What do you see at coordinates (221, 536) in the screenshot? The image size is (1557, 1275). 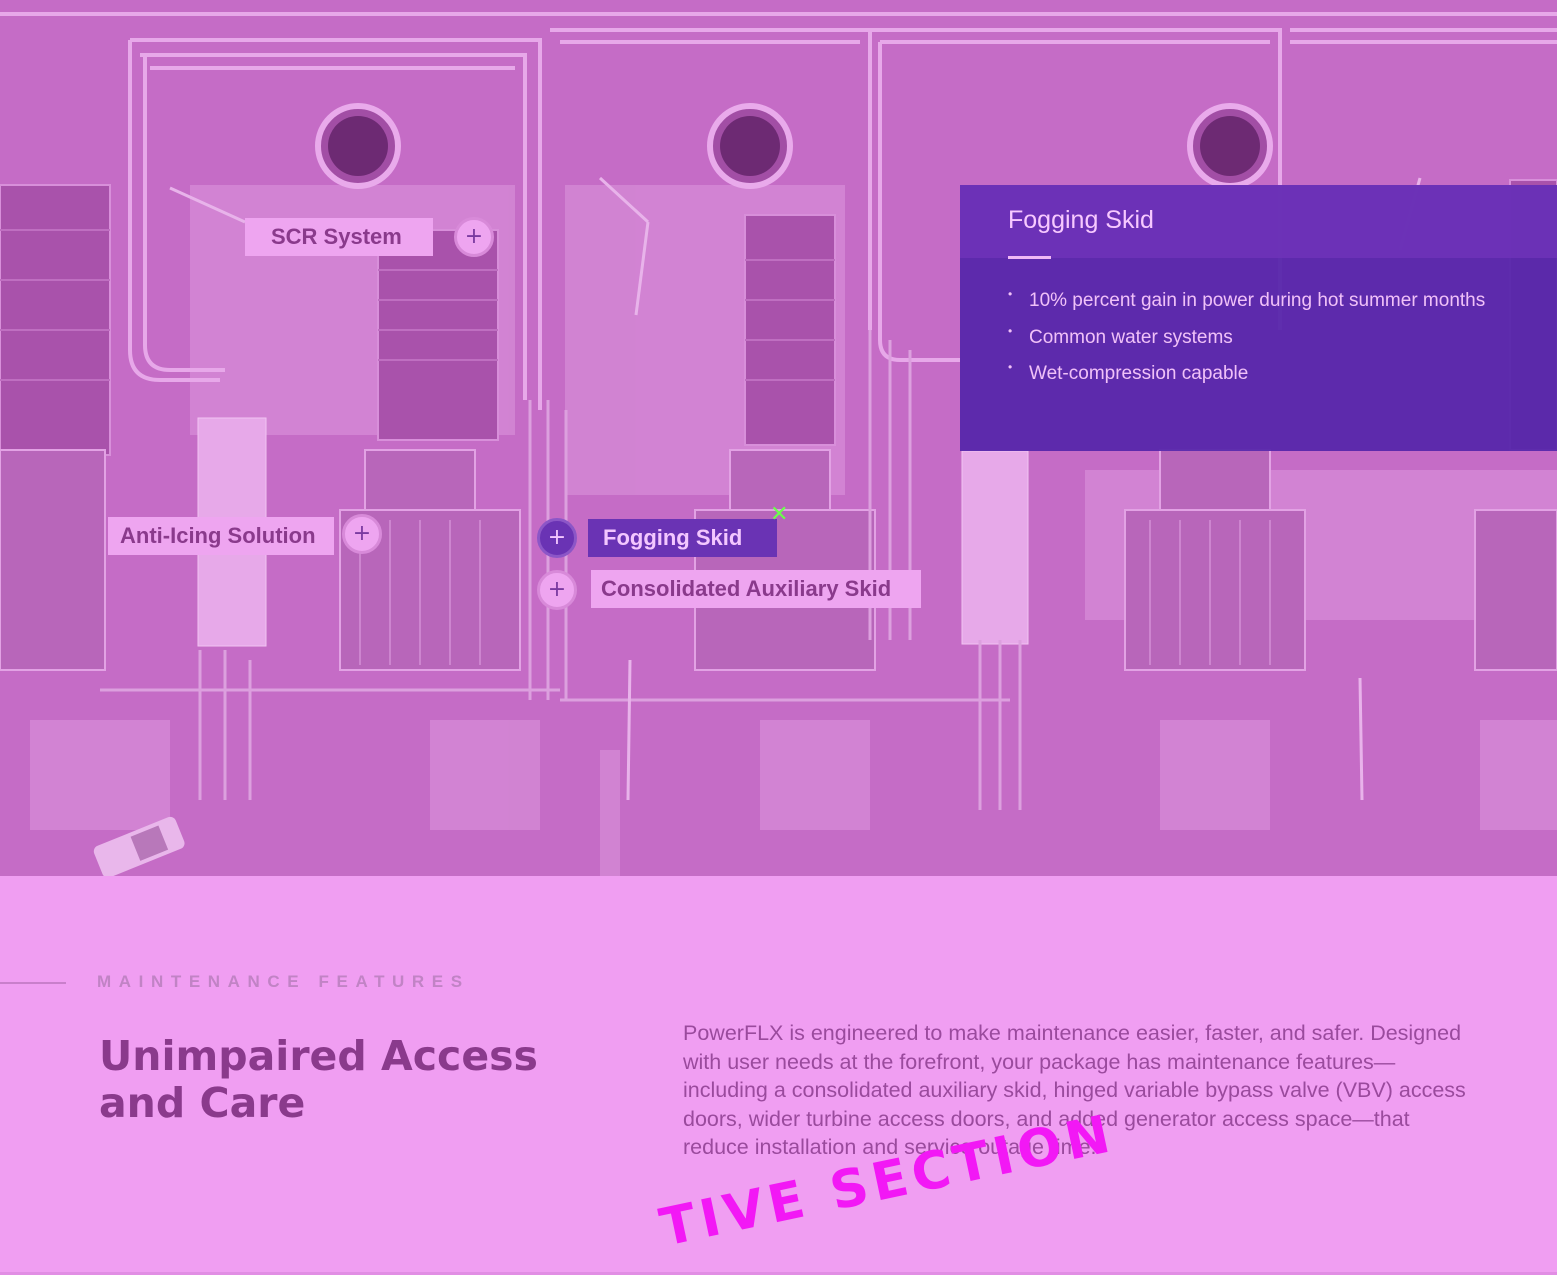 I see `hotspot-label-anti-icing-solution: Anti-Icing Solution` at bounding box center [221, 536].